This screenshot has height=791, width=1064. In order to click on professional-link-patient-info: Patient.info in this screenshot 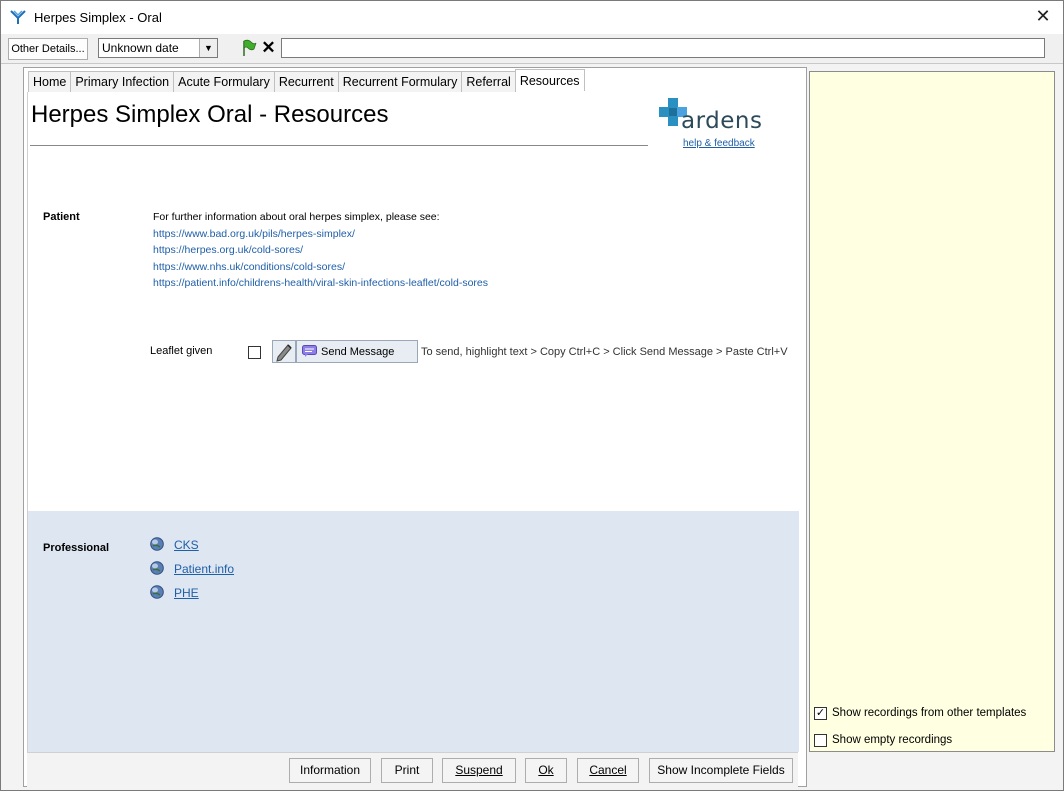, I will do `click(204, 569)`.